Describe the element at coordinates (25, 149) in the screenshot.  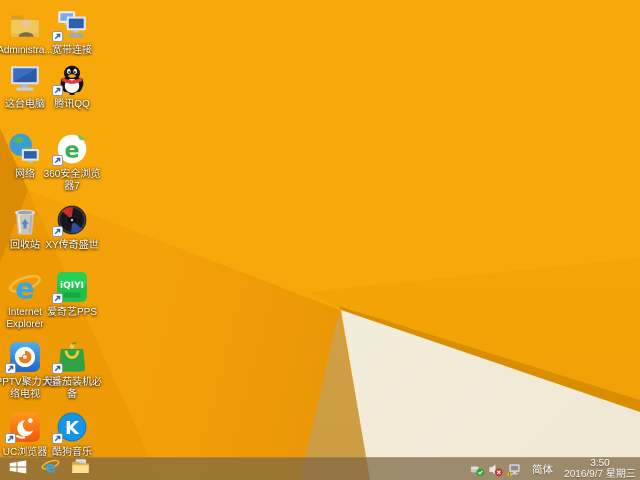
I see `network-icon` at that location.